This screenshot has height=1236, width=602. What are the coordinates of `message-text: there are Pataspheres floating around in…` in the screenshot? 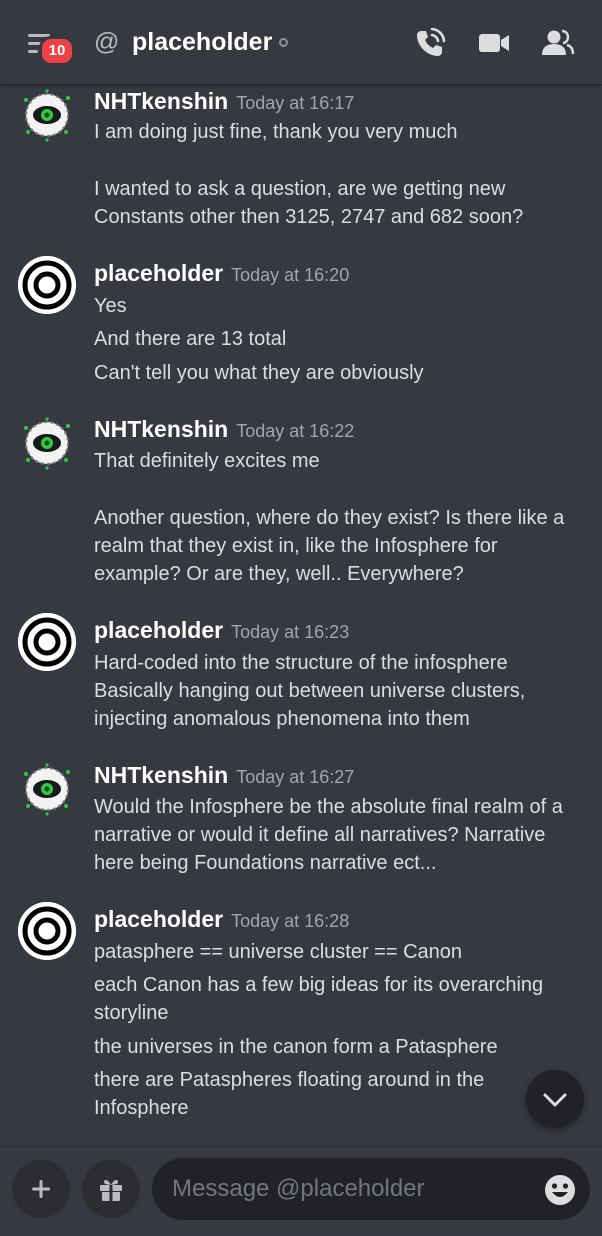 It's located at (289, 1094).